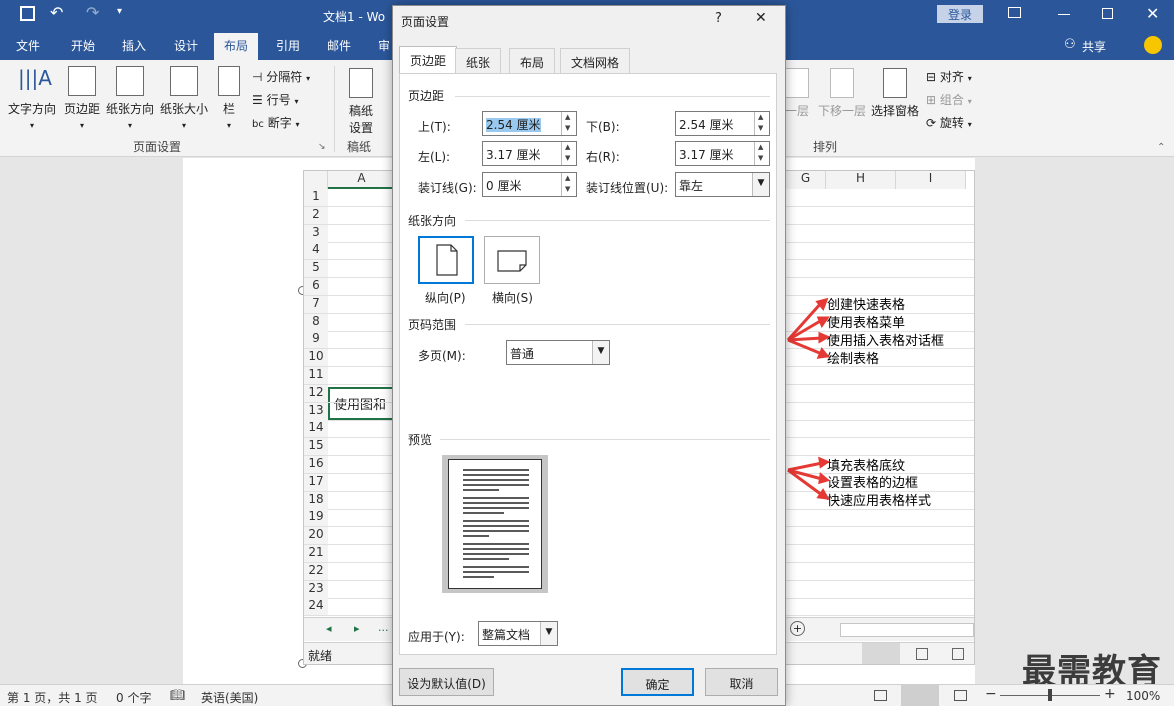 The width and height of the screenshot is (1174, 706). Describe the element at coordinates (316, 554) in the screenshot. I see `row-header: 21` at that location.